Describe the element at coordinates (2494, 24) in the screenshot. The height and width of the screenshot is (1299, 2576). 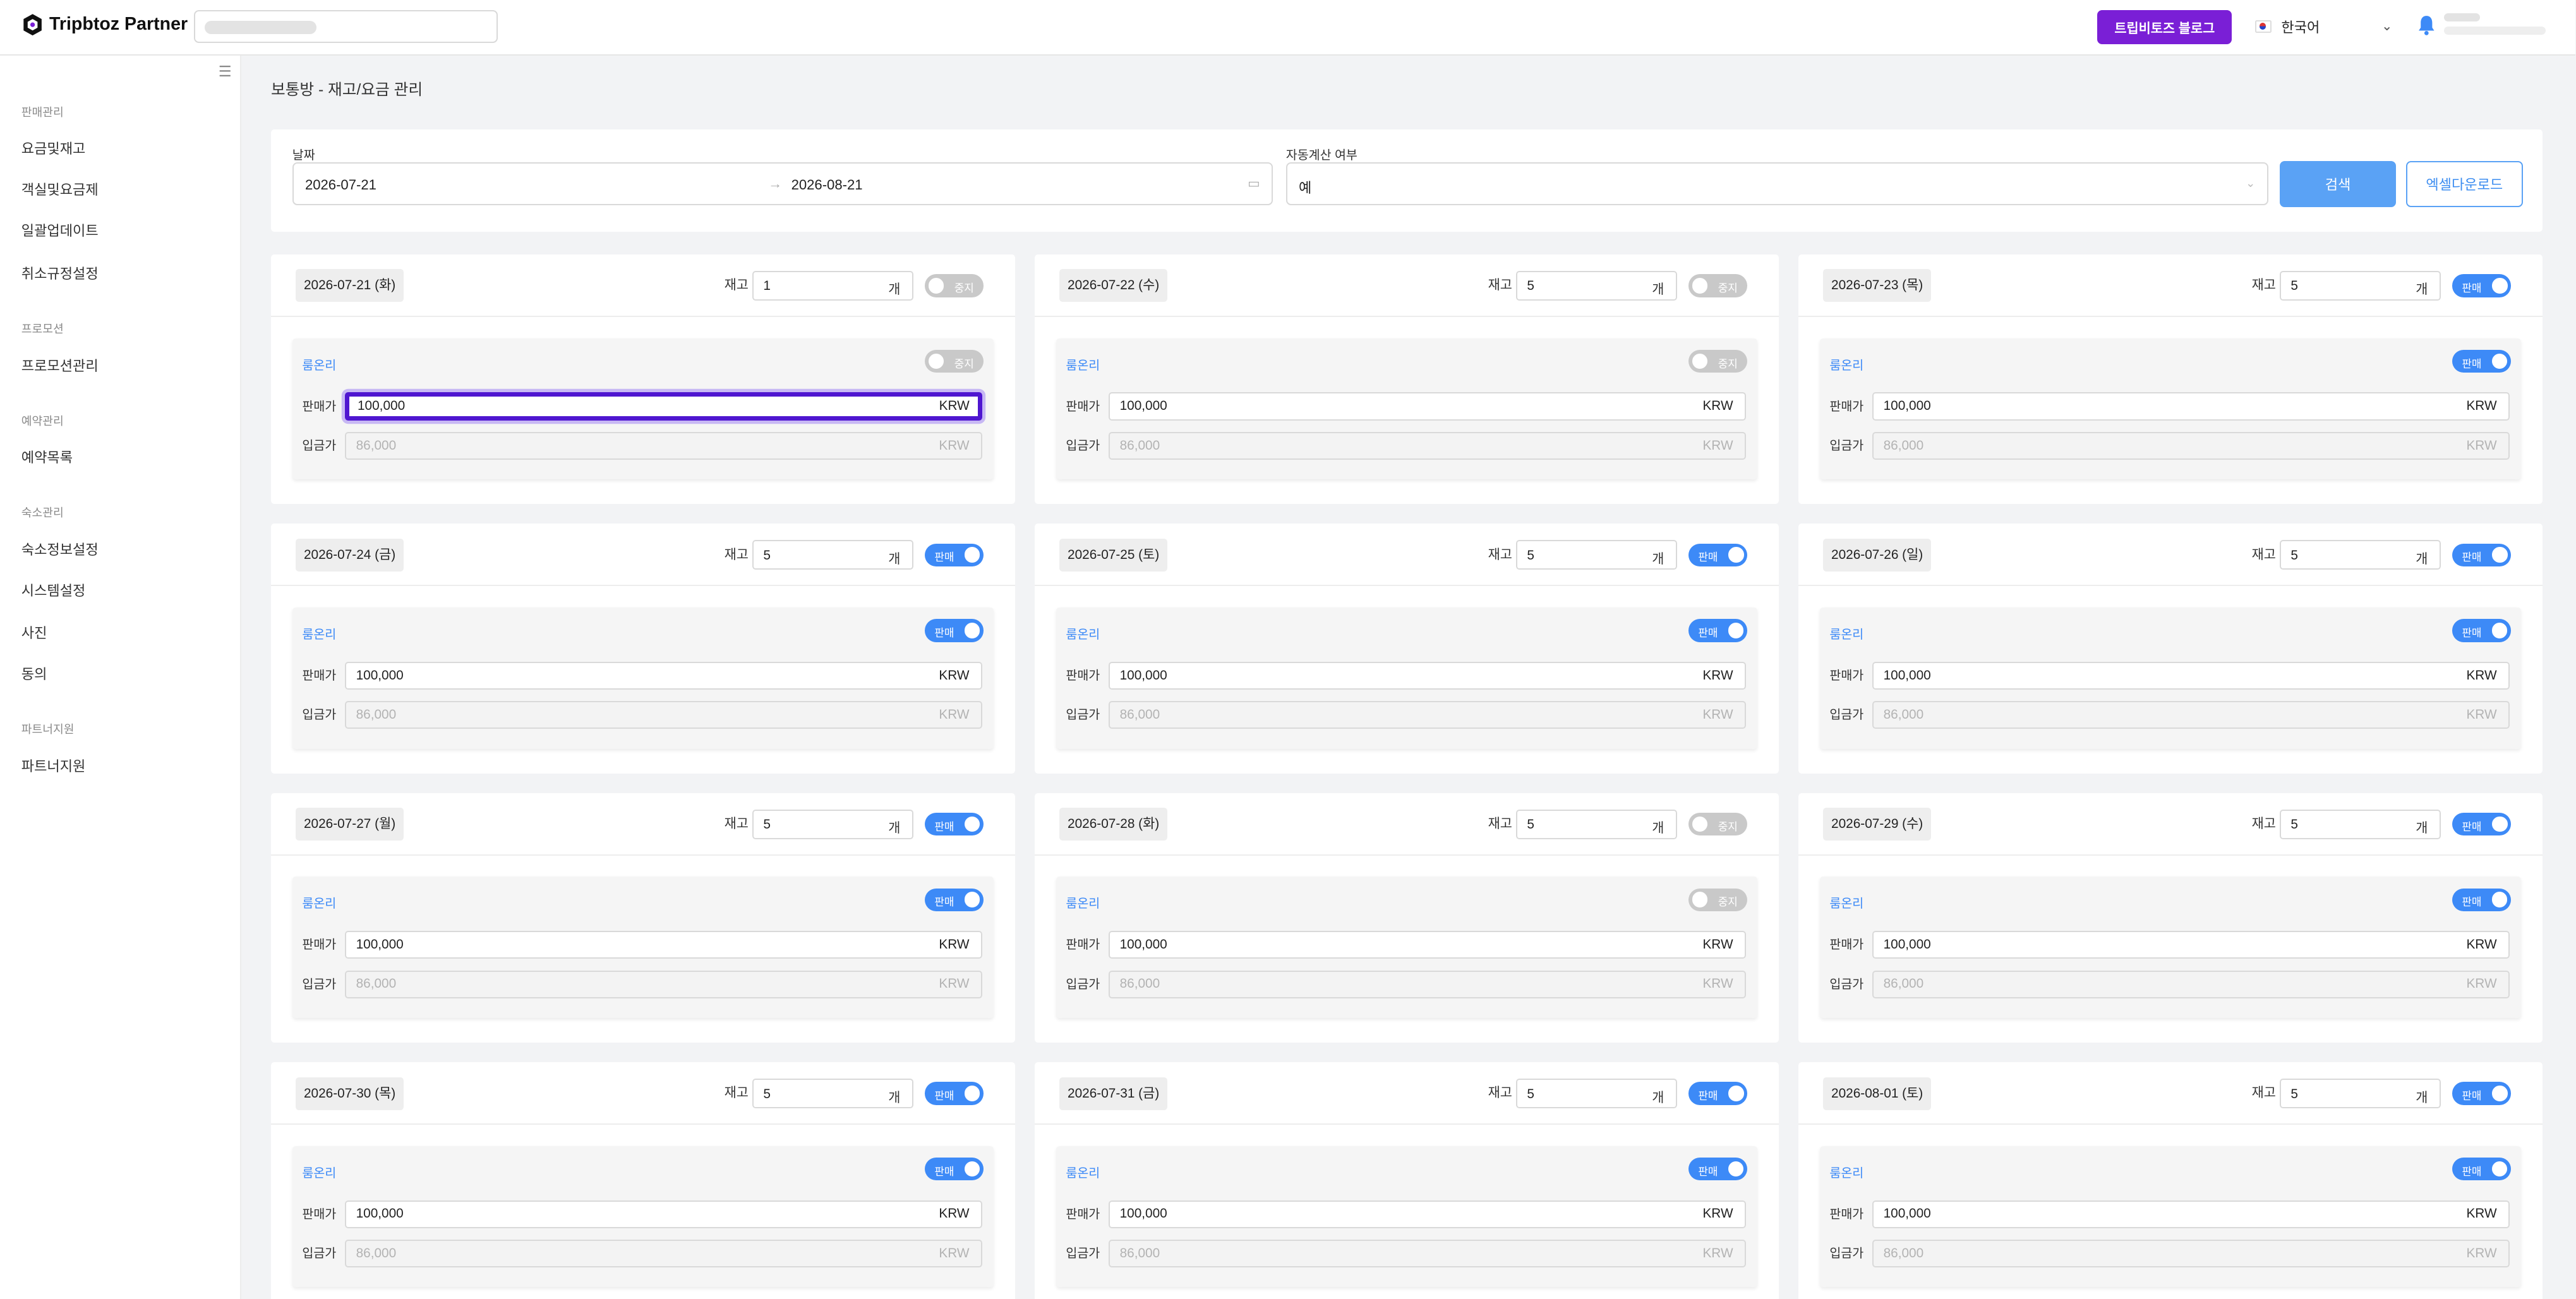
I see `user-account` at that location.